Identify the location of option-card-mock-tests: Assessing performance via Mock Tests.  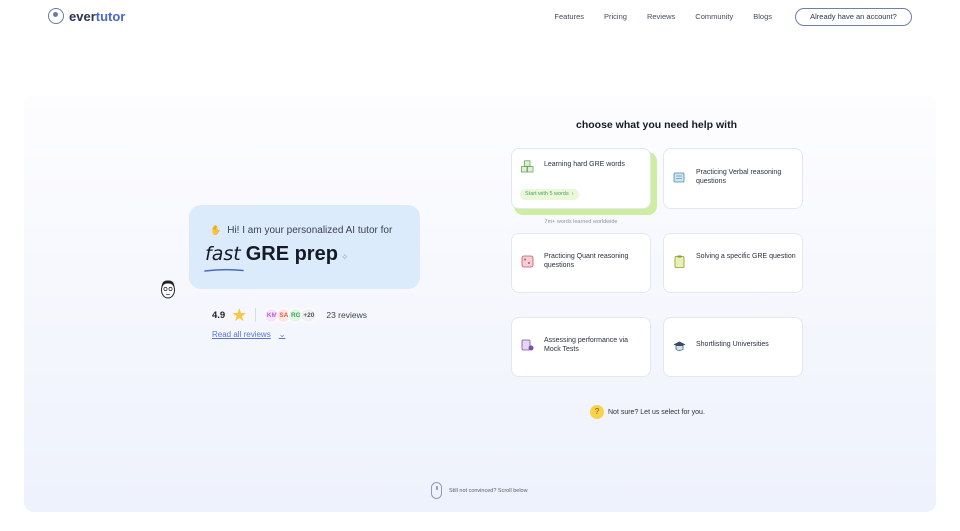
(581, 347).